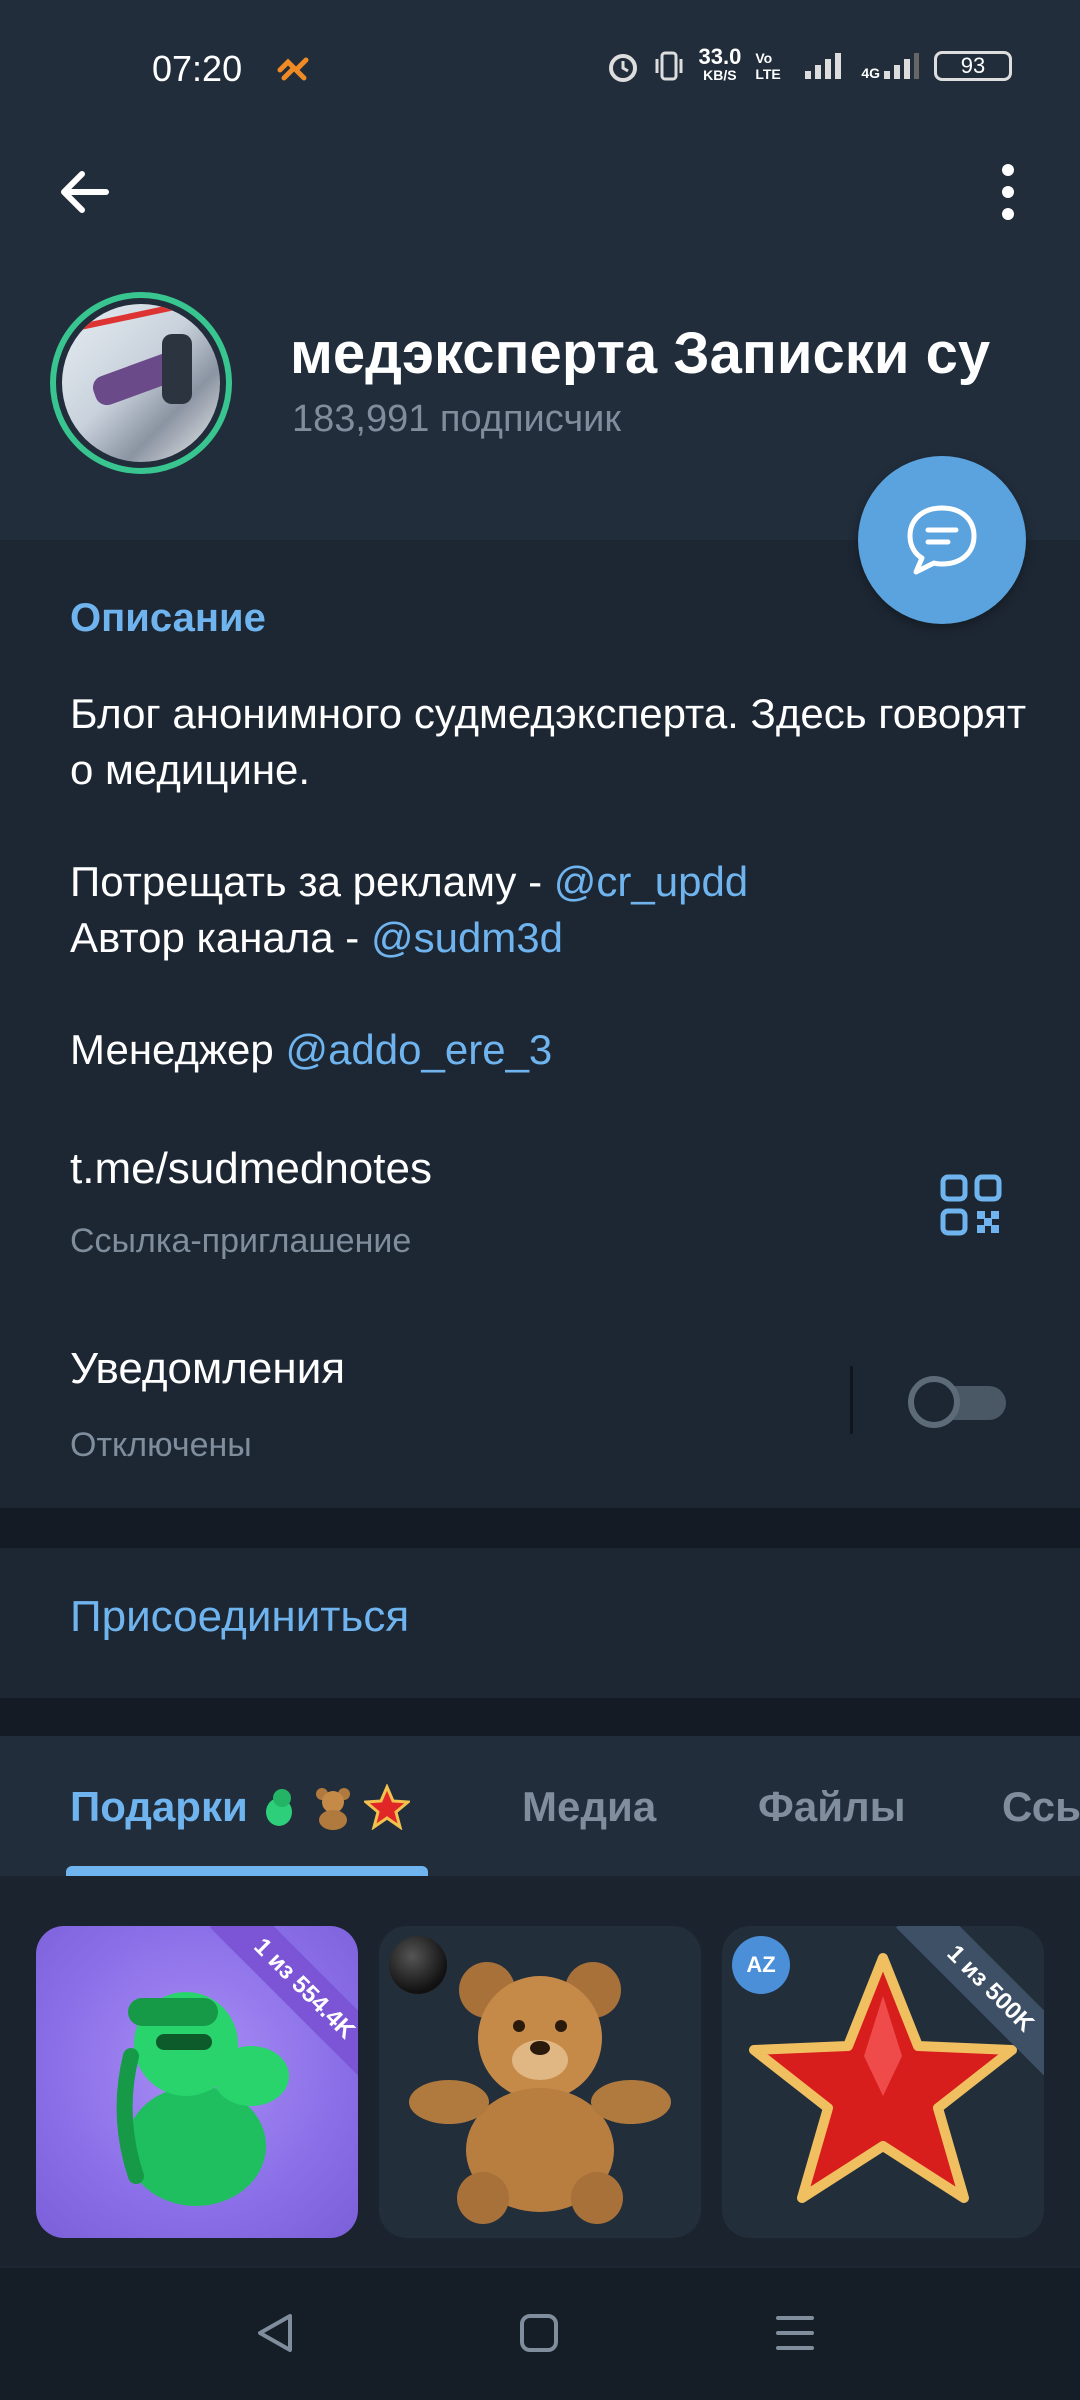 The height and width of the screenshot is (2400, 1080). What do you see at coordinates (240, 1807) in the screenshot?
I see `tab-gifts: Подарки` at bounding box center [240, 1807].